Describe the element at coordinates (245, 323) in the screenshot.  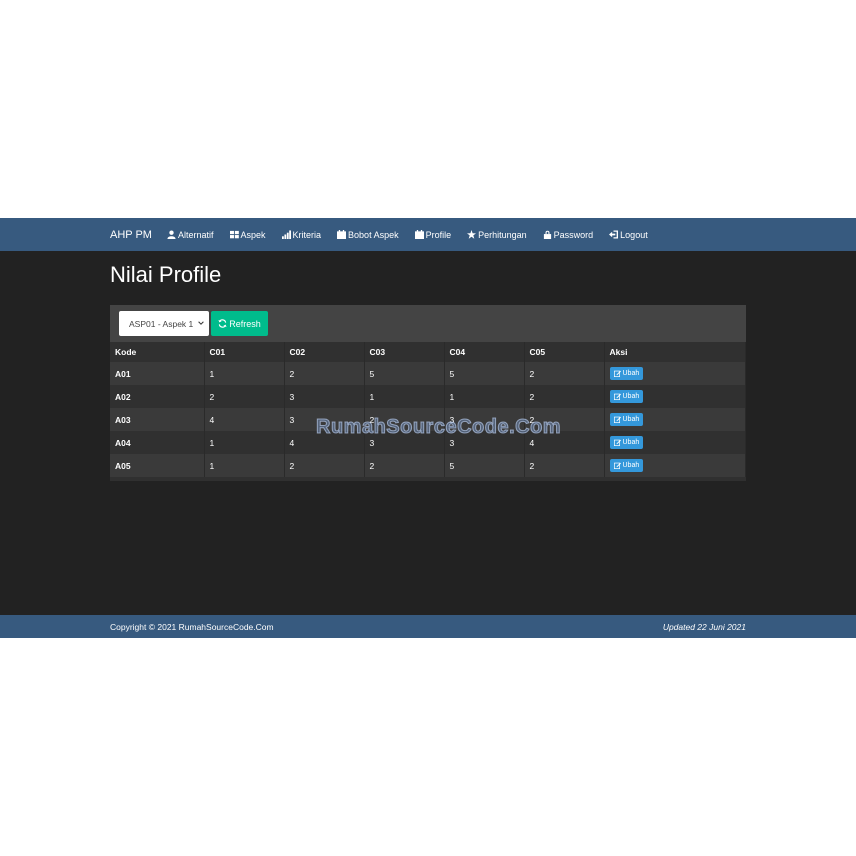
I see `refresh-button-label: Refresh` at that location.